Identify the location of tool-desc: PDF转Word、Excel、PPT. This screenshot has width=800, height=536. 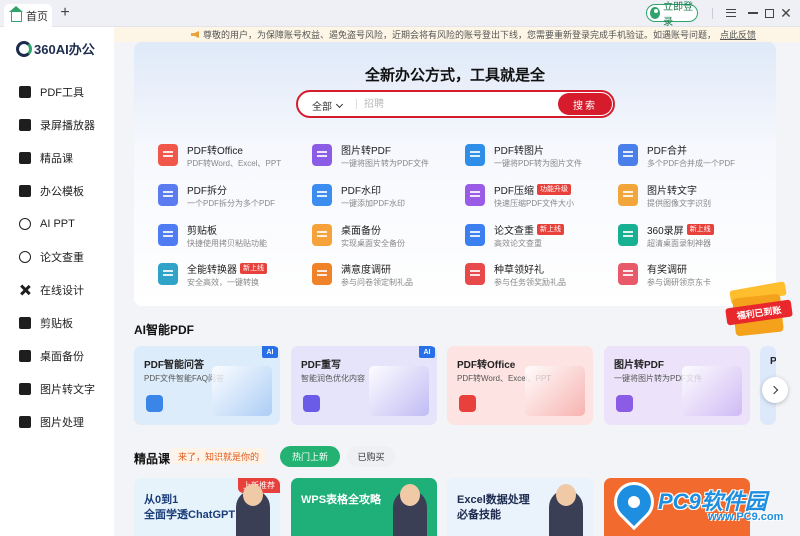
(234, 163).